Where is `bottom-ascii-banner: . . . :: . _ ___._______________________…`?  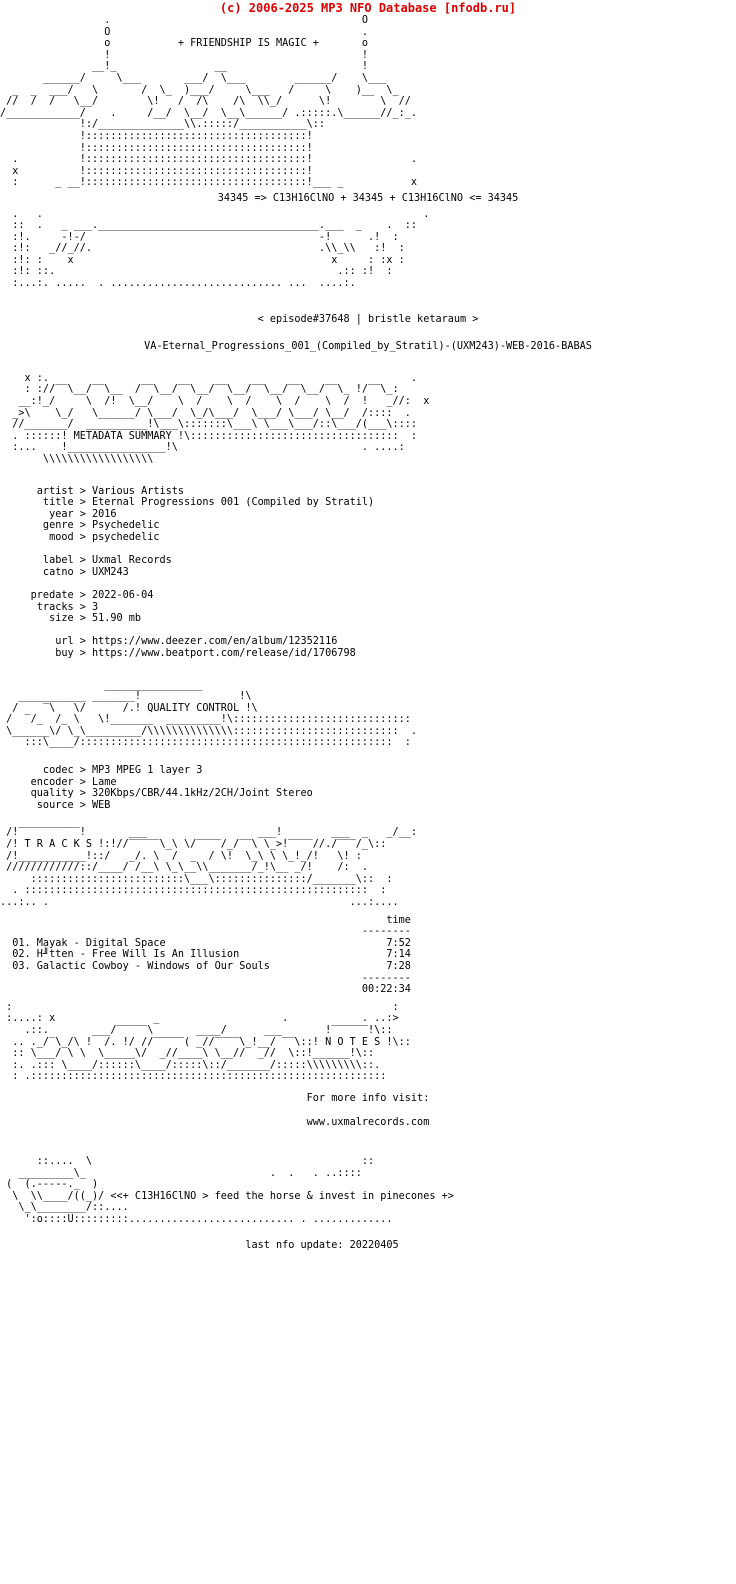
bottom-ascii-banner: . . . :: . _ ___._______________________… is located at coordinates (221, 249).